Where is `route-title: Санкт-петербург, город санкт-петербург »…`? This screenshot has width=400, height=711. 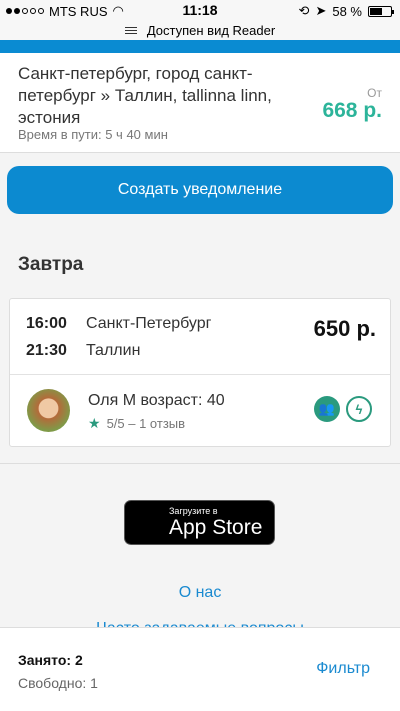 route-title: Санкт-петербург, город санкт-петербург »… is located at coordinates (145, 95).